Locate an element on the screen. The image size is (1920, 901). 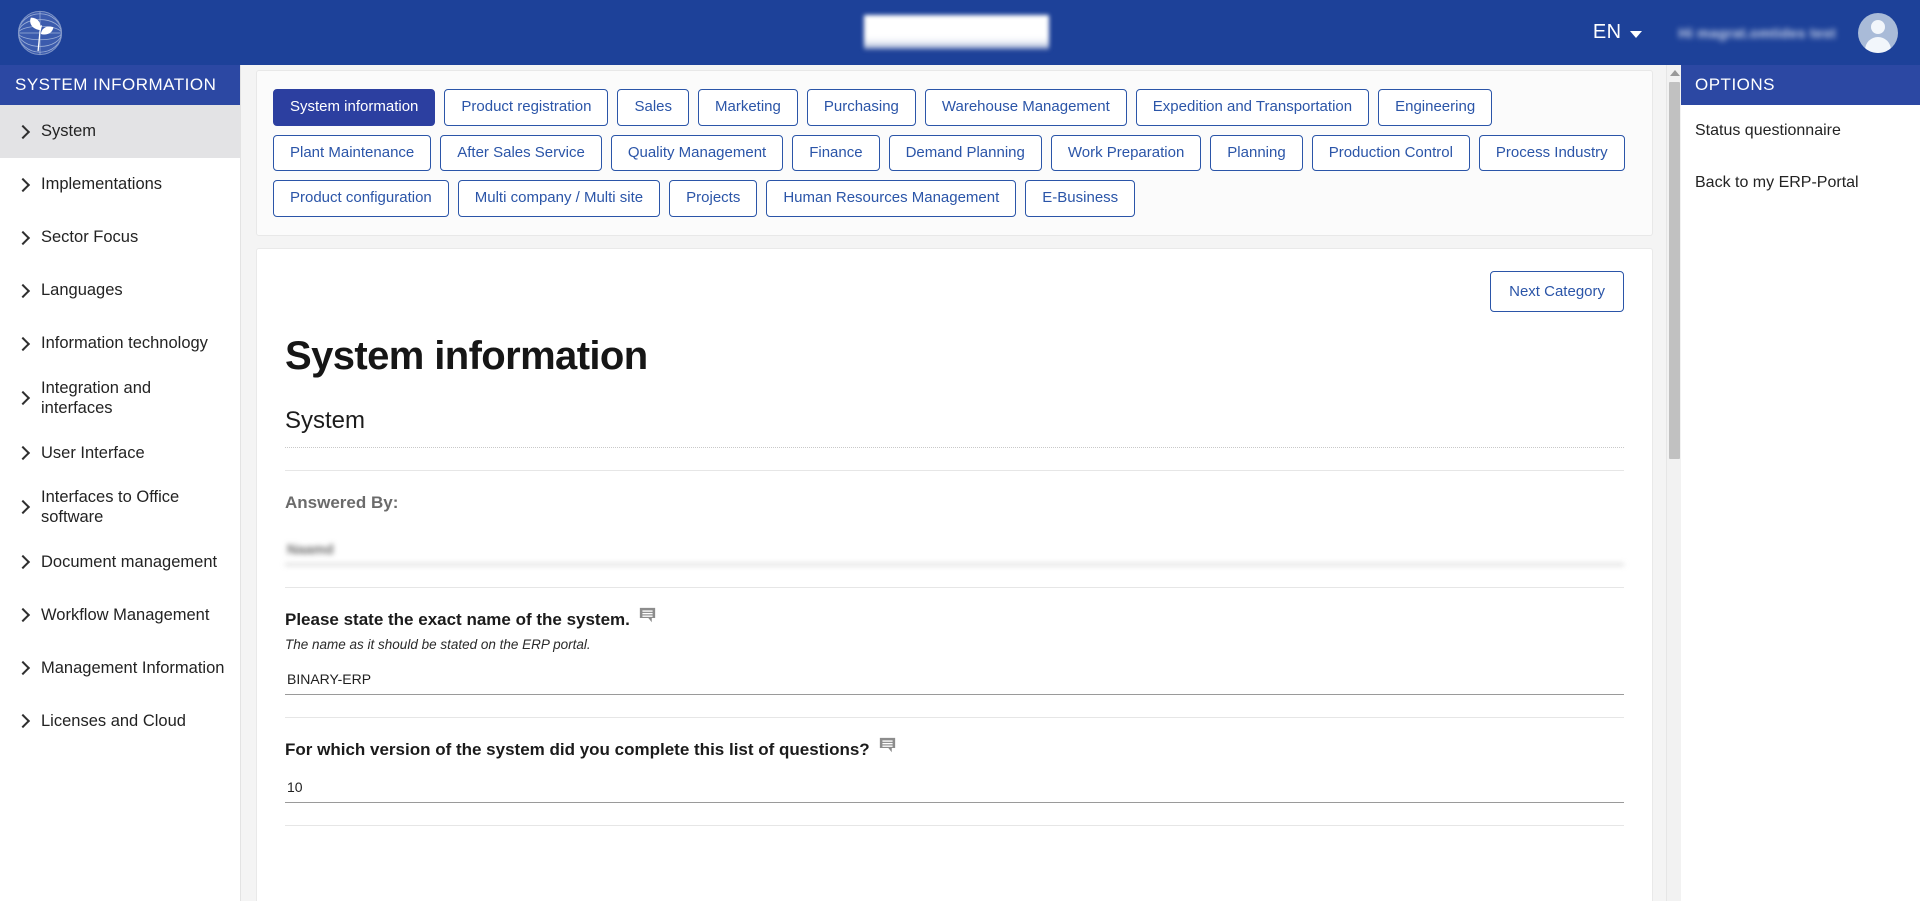
sidebar-item-label: System is located at coordinates (69, 131).